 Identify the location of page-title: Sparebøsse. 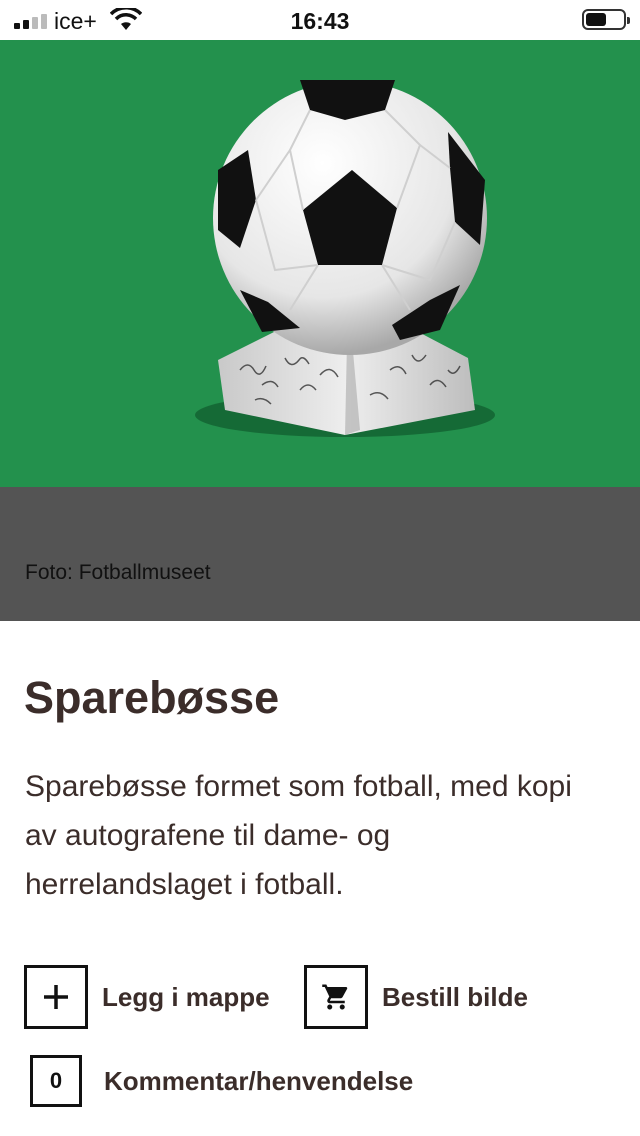
(152, 697).